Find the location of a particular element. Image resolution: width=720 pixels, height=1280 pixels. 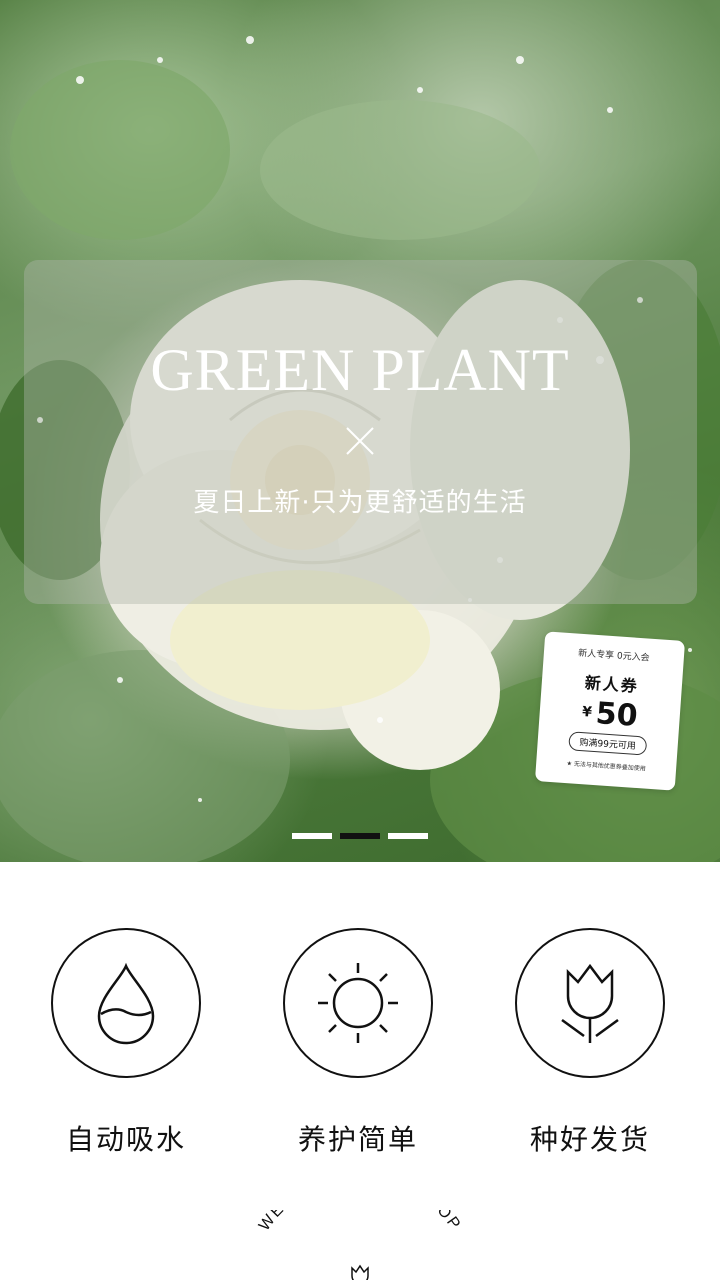

new-user-coupon: 新人专享 0元入会 新人券 ¥50 购满99元可用 ★ 无法与其他优惠券叠加使用 is located at coordinates (610, 711).